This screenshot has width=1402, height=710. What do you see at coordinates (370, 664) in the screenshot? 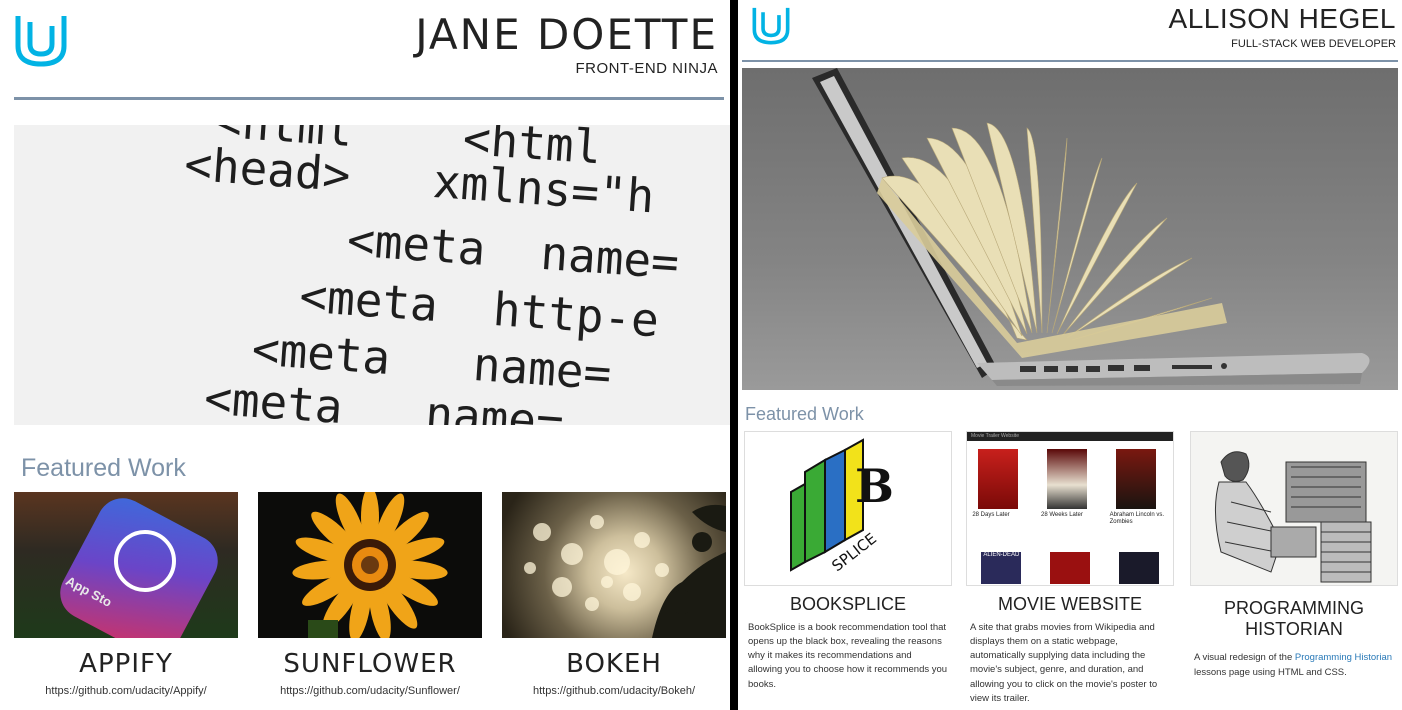
I see `project-title: SUNFLOWER` at bounding box center [370, 664].